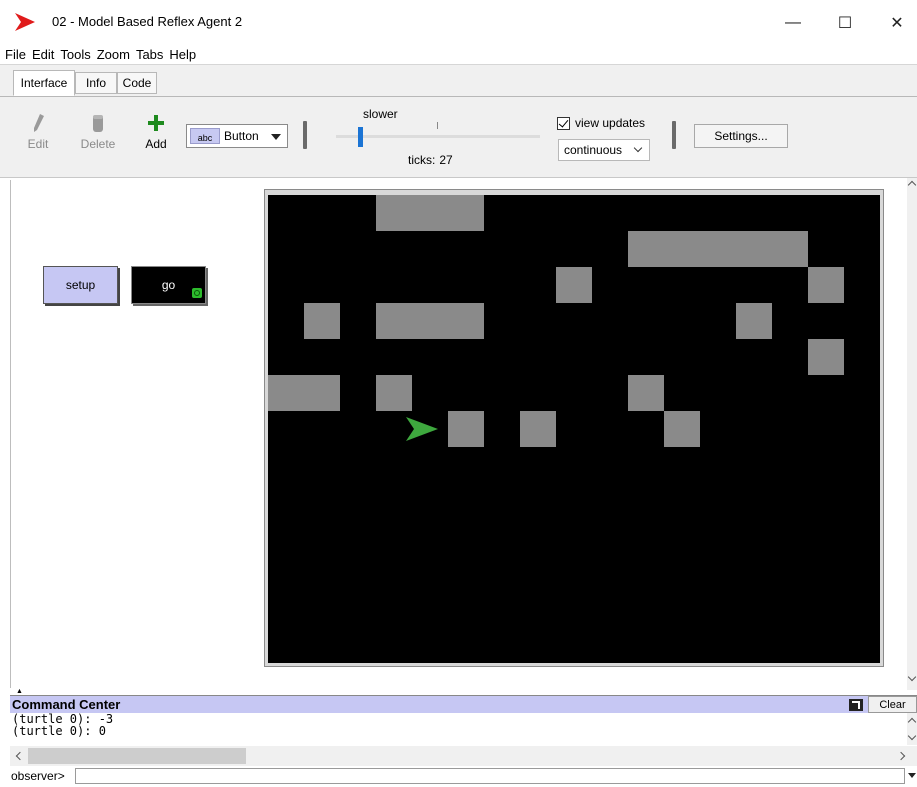 Image resolution: width=917 pixels, height=787 pixels. I want to click on output-line: (turtle 0): -3, so click(63, 719).